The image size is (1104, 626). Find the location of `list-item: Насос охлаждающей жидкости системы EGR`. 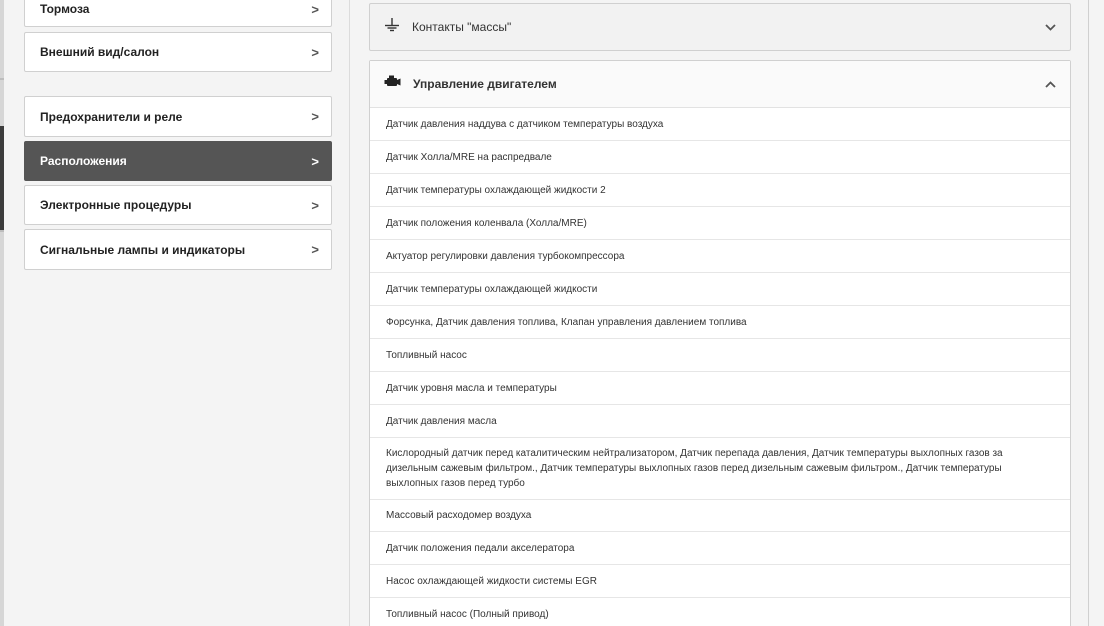

list-item: Насос охлаждающей жидкости системы EGR is located at coordinates (720, 581).